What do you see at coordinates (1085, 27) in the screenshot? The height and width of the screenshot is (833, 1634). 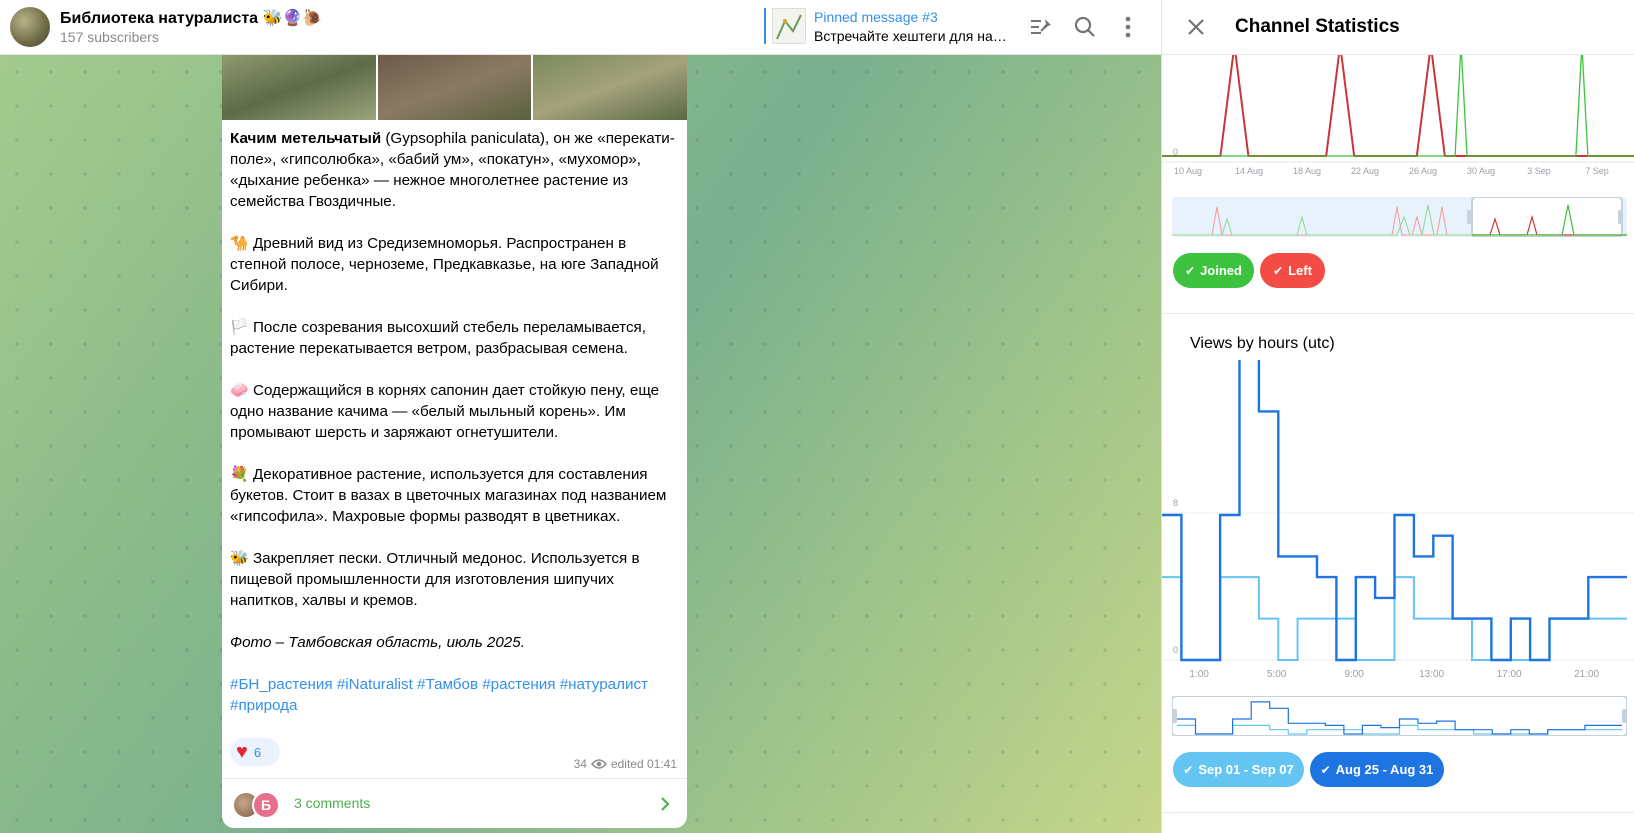 I see `search-icon` at bounding box center [1085, 27].